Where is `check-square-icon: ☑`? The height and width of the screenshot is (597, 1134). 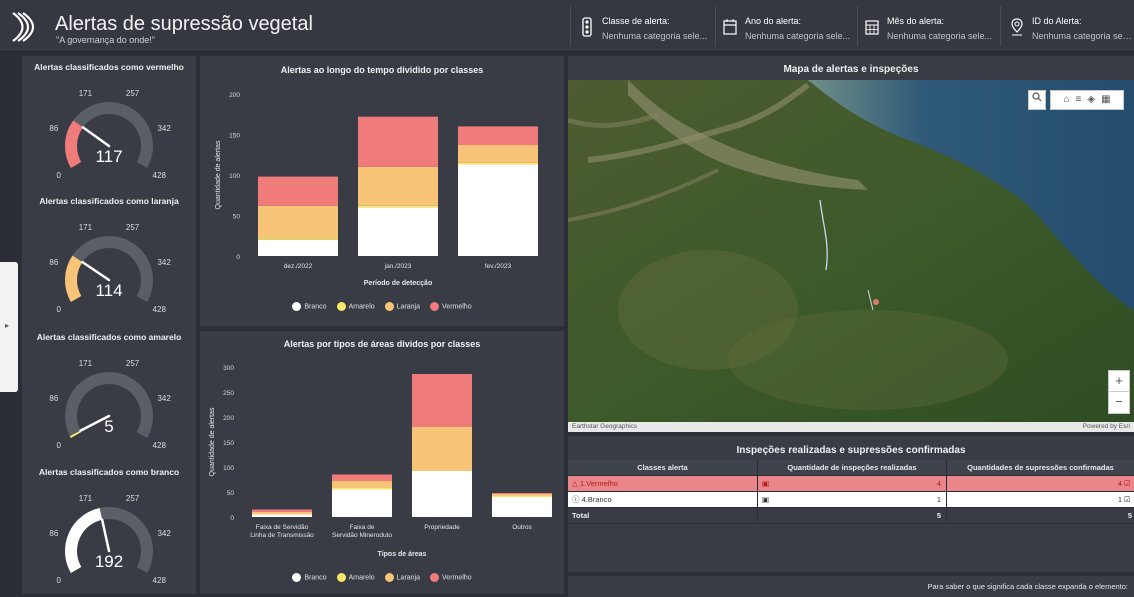
check-square-icon: ☑ is located at coordinates (1127, 483).